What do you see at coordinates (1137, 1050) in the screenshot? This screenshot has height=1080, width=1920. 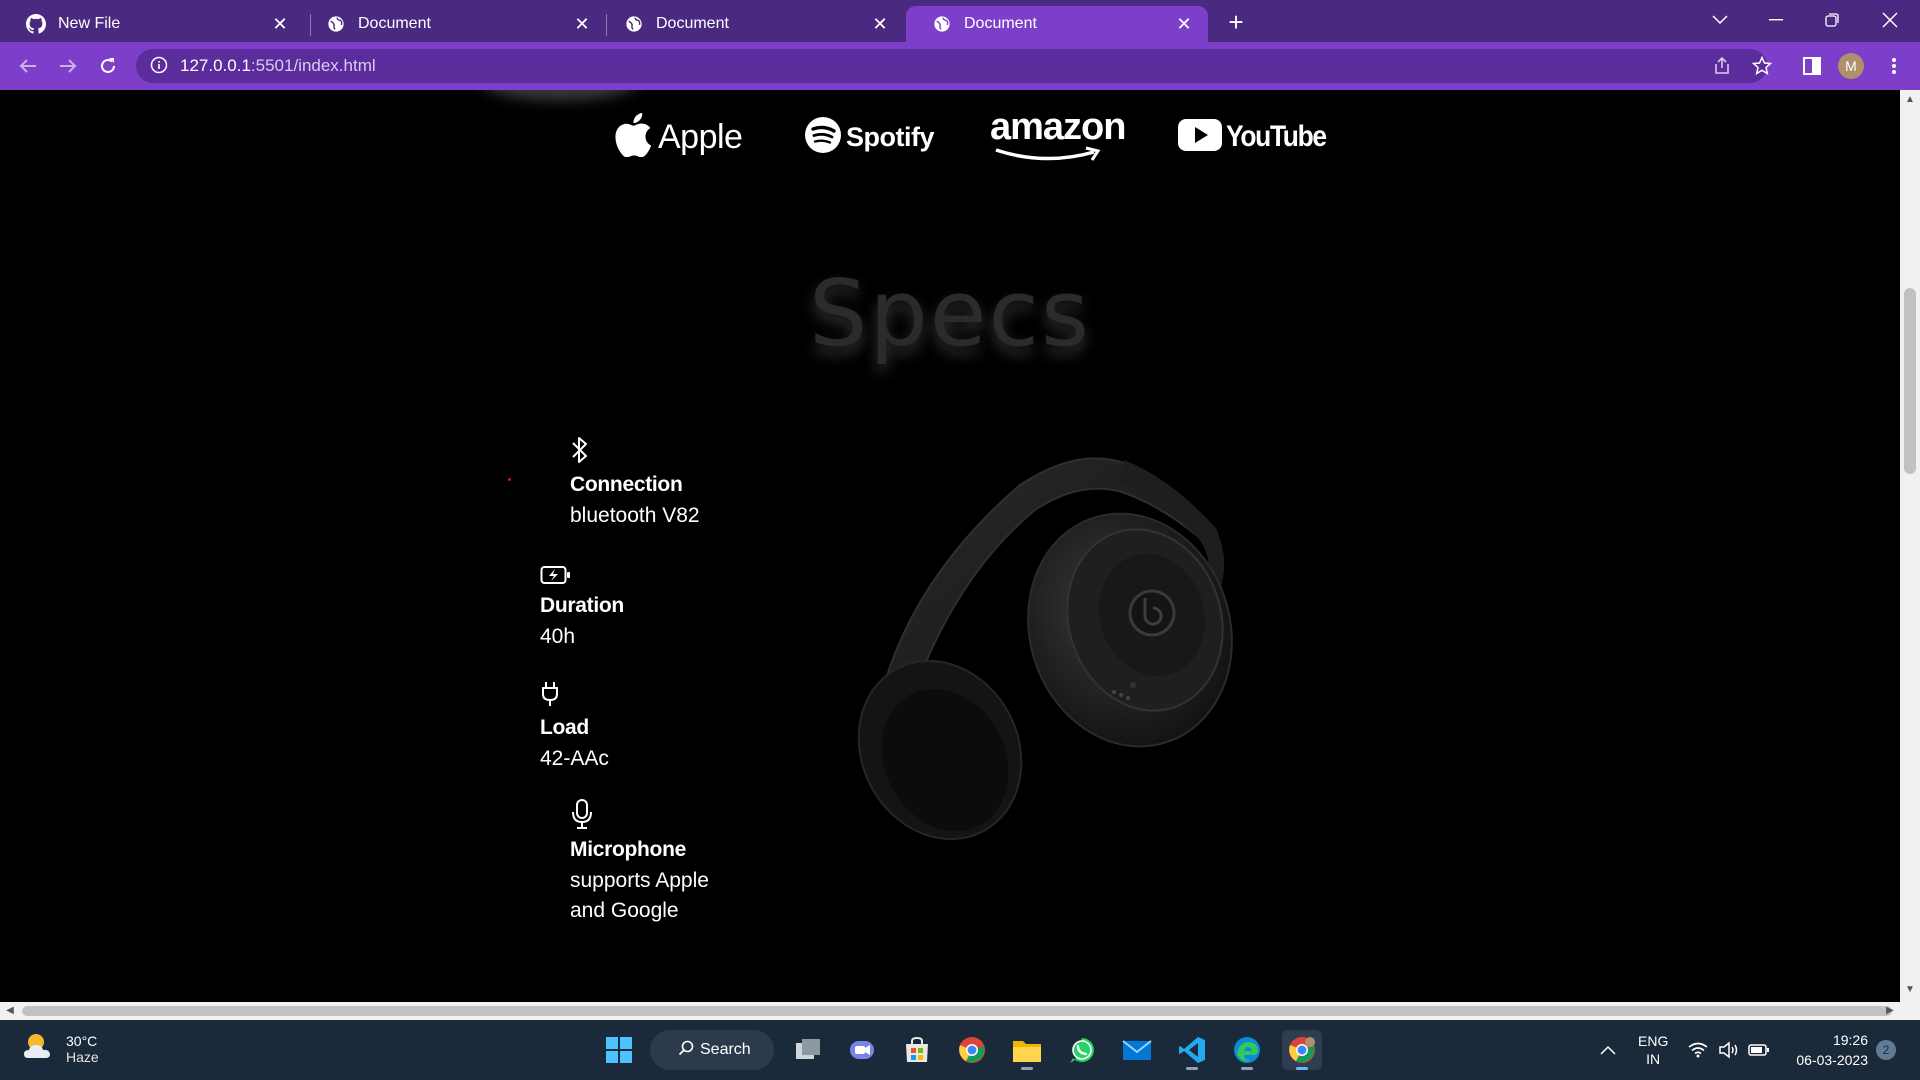 I see `mail-icon` at bounding box center [1137, 1050].